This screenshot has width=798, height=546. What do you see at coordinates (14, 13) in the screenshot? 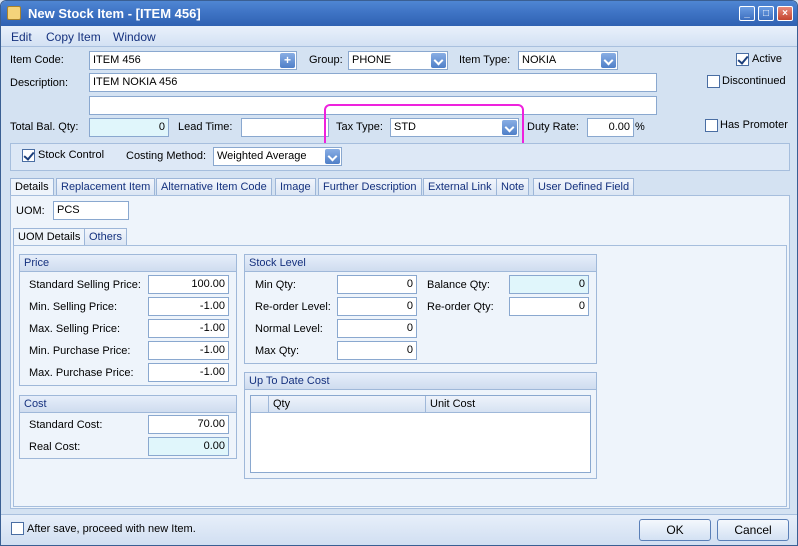
I see `app-icon` at bounding box center [14, 13].